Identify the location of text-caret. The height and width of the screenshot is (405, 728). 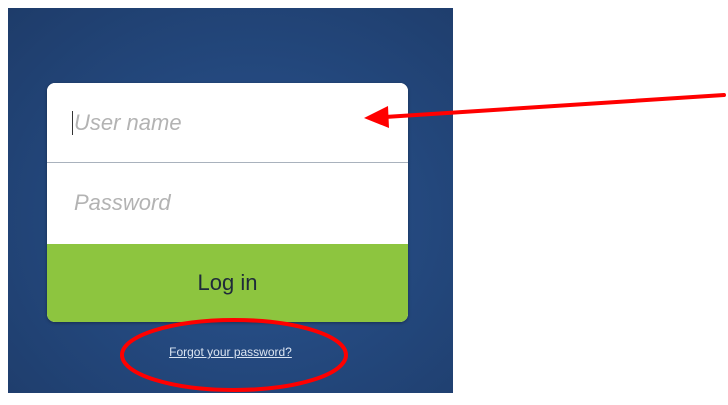
(72, 123).